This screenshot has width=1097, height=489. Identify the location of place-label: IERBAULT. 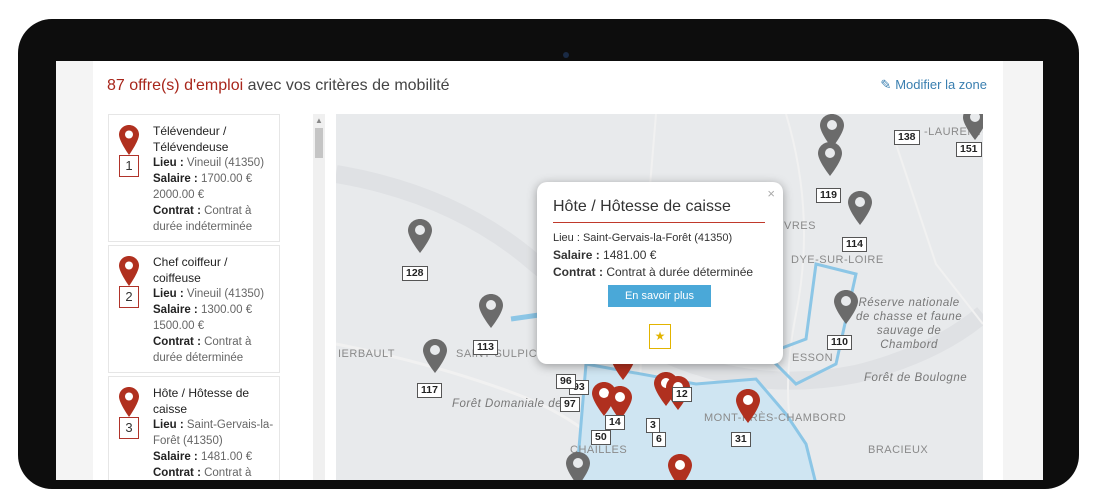
(366, 354).